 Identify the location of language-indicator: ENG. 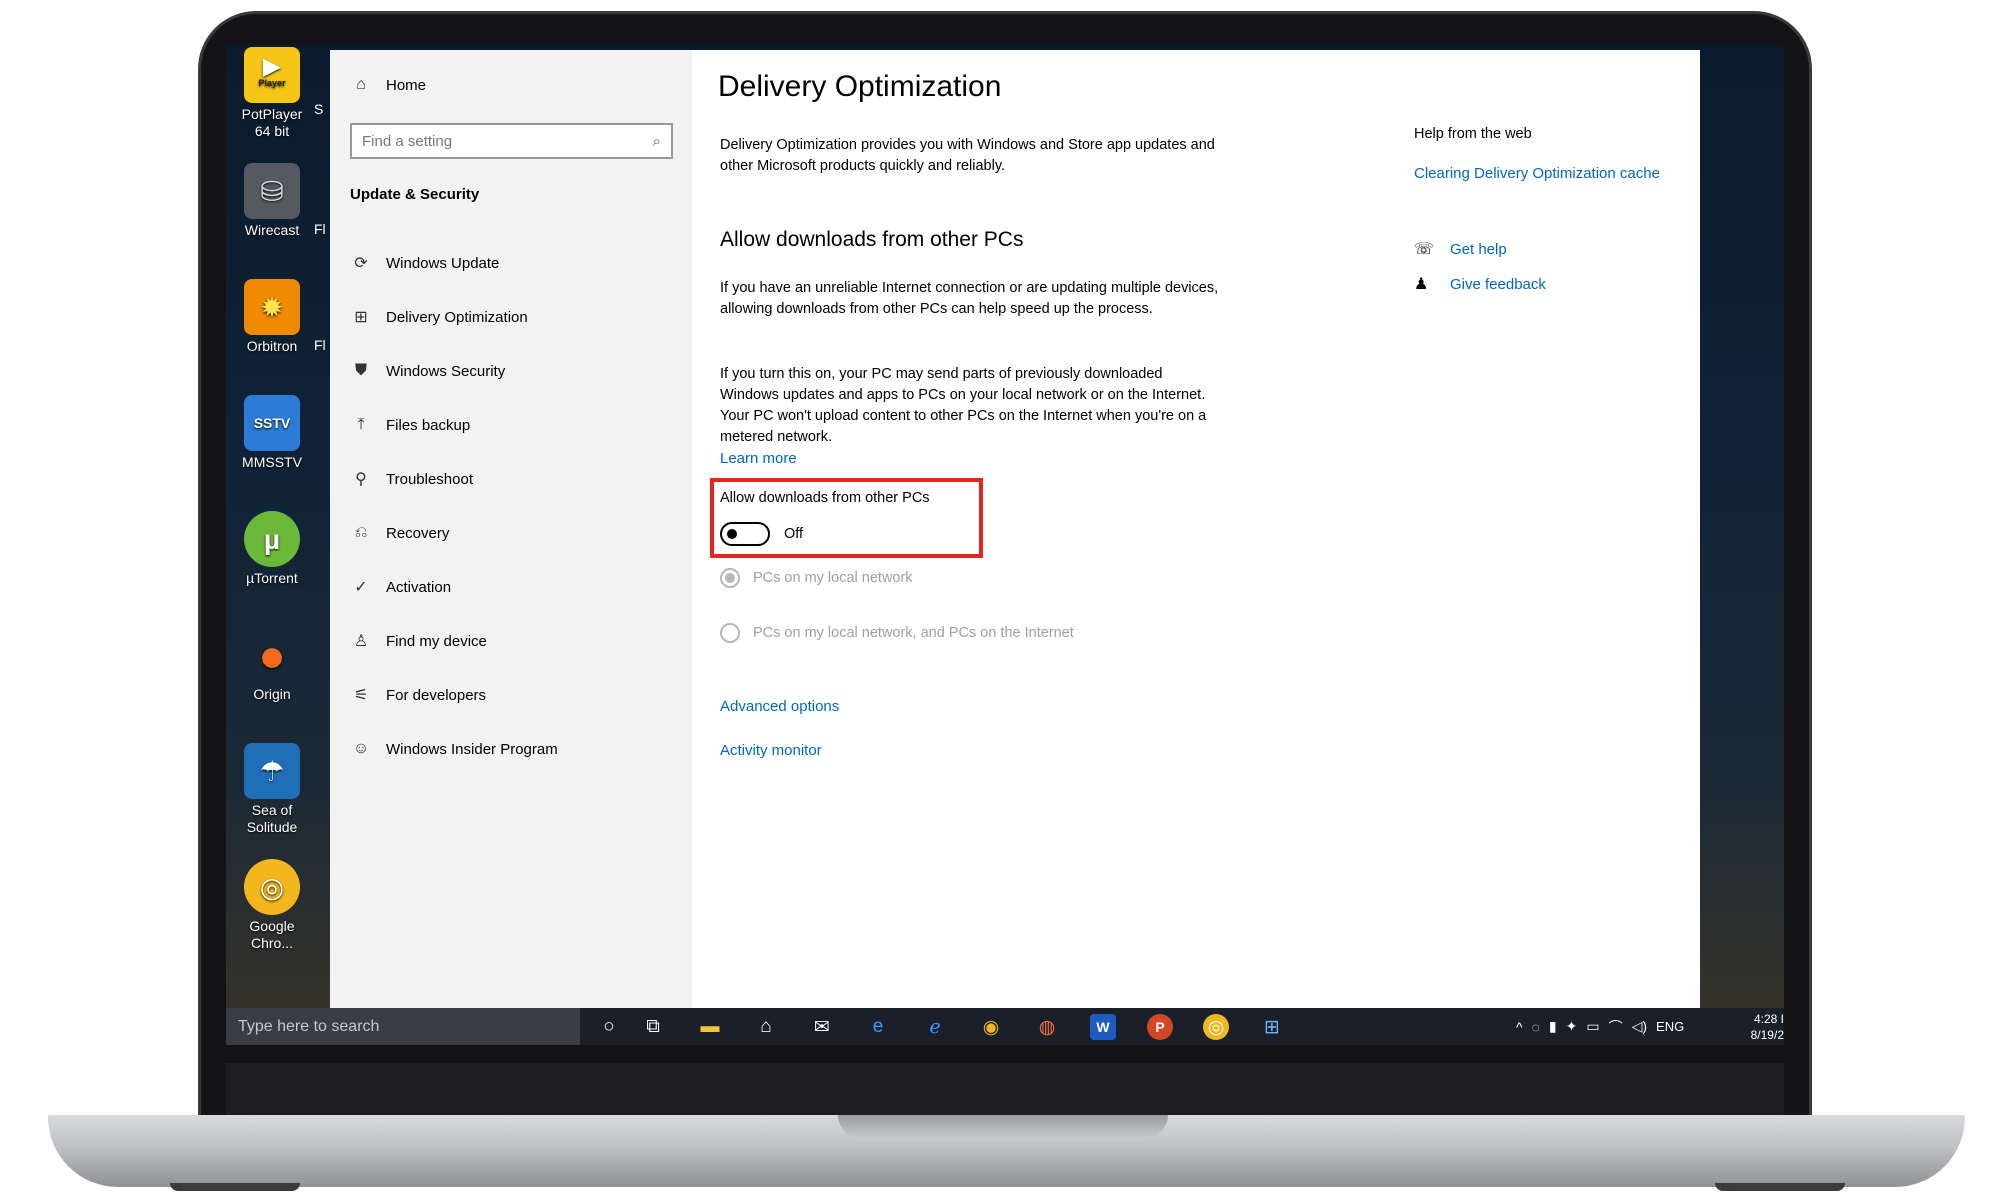
(1670, 1026).